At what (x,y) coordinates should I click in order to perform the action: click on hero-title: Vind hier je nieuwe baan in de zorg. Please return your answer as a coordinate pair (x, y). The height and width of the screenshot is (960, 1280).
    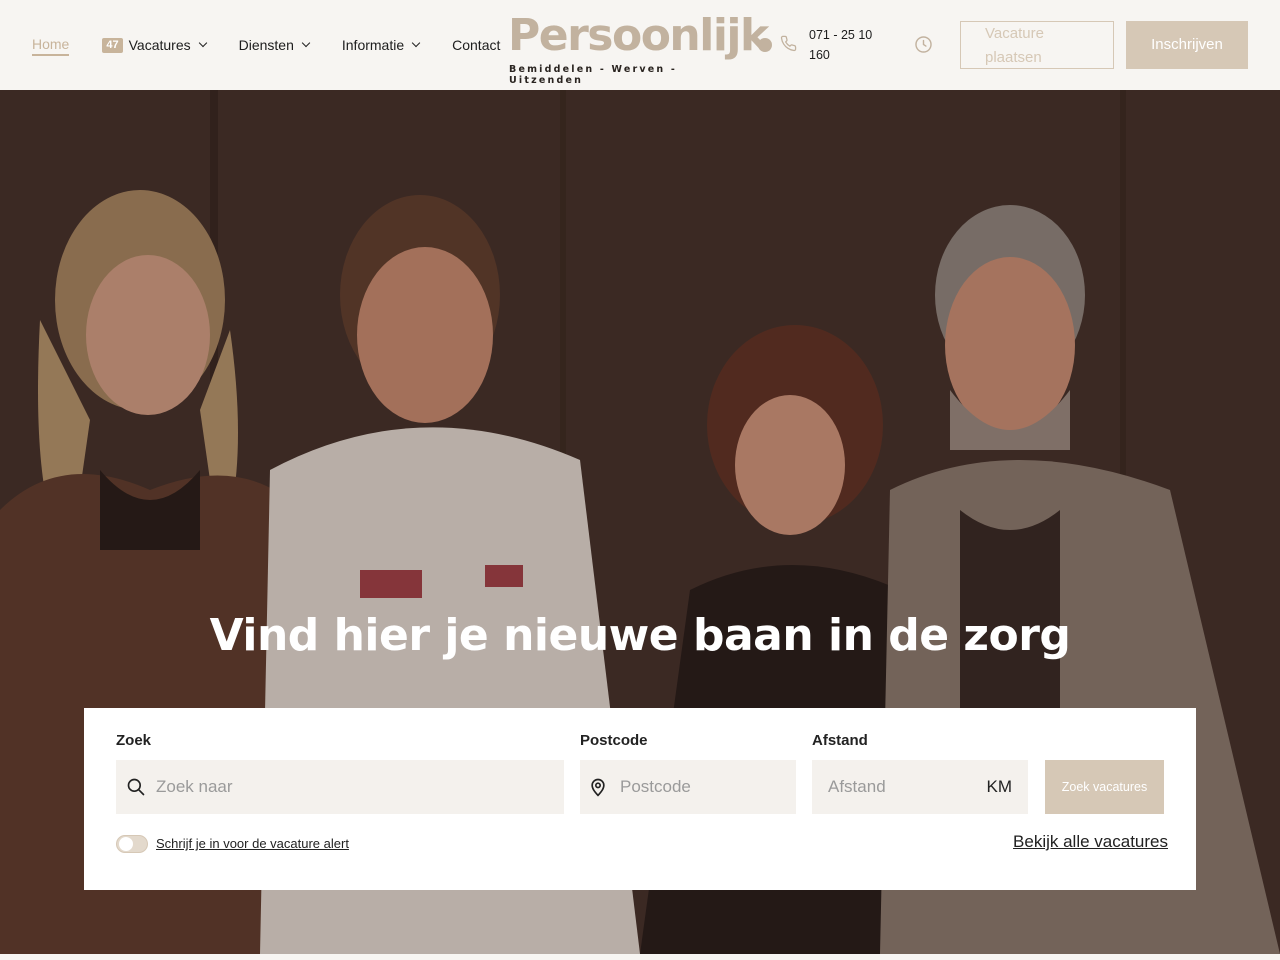
    Looking at the image, I should click on (640, 635).